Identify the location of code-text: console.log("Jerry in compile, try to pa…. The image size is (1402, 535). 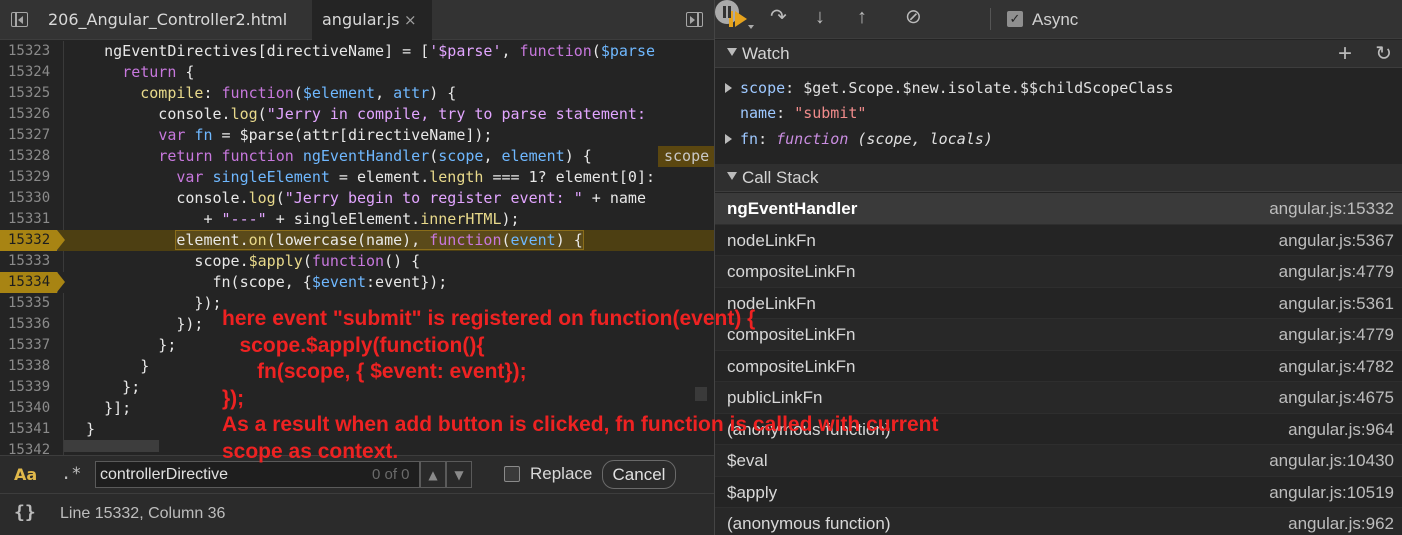
(362, 114).